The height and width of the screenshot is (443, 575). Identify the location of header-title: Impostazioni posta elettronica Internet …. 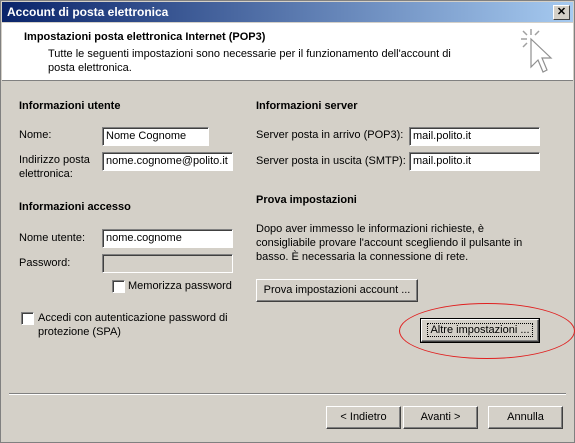
(145, 37).